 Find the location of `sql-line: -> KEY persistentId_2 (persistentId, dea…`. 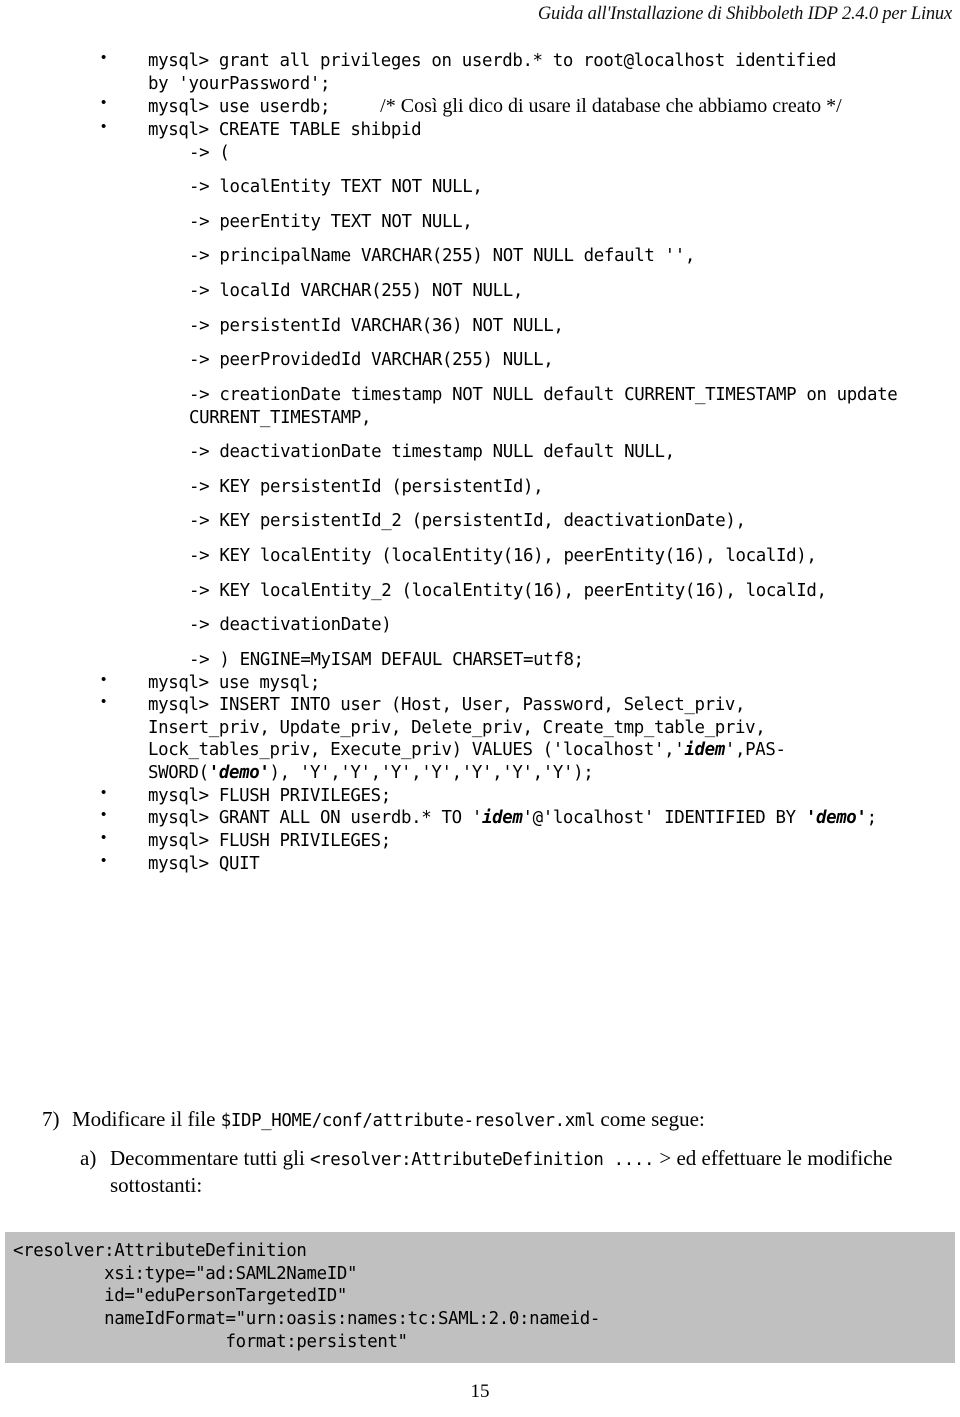

sql-line: -> KEY persistentId_2 (persistentId, dea… is located at coordinates (467, 521).